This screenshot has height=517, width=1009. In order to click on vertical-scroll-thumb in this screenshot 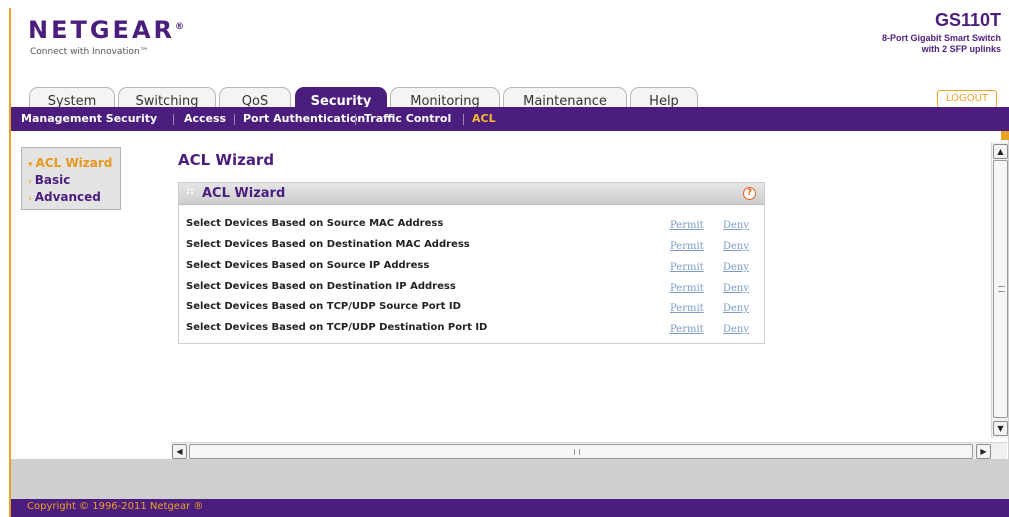, I will do `click(1000, 289)`.